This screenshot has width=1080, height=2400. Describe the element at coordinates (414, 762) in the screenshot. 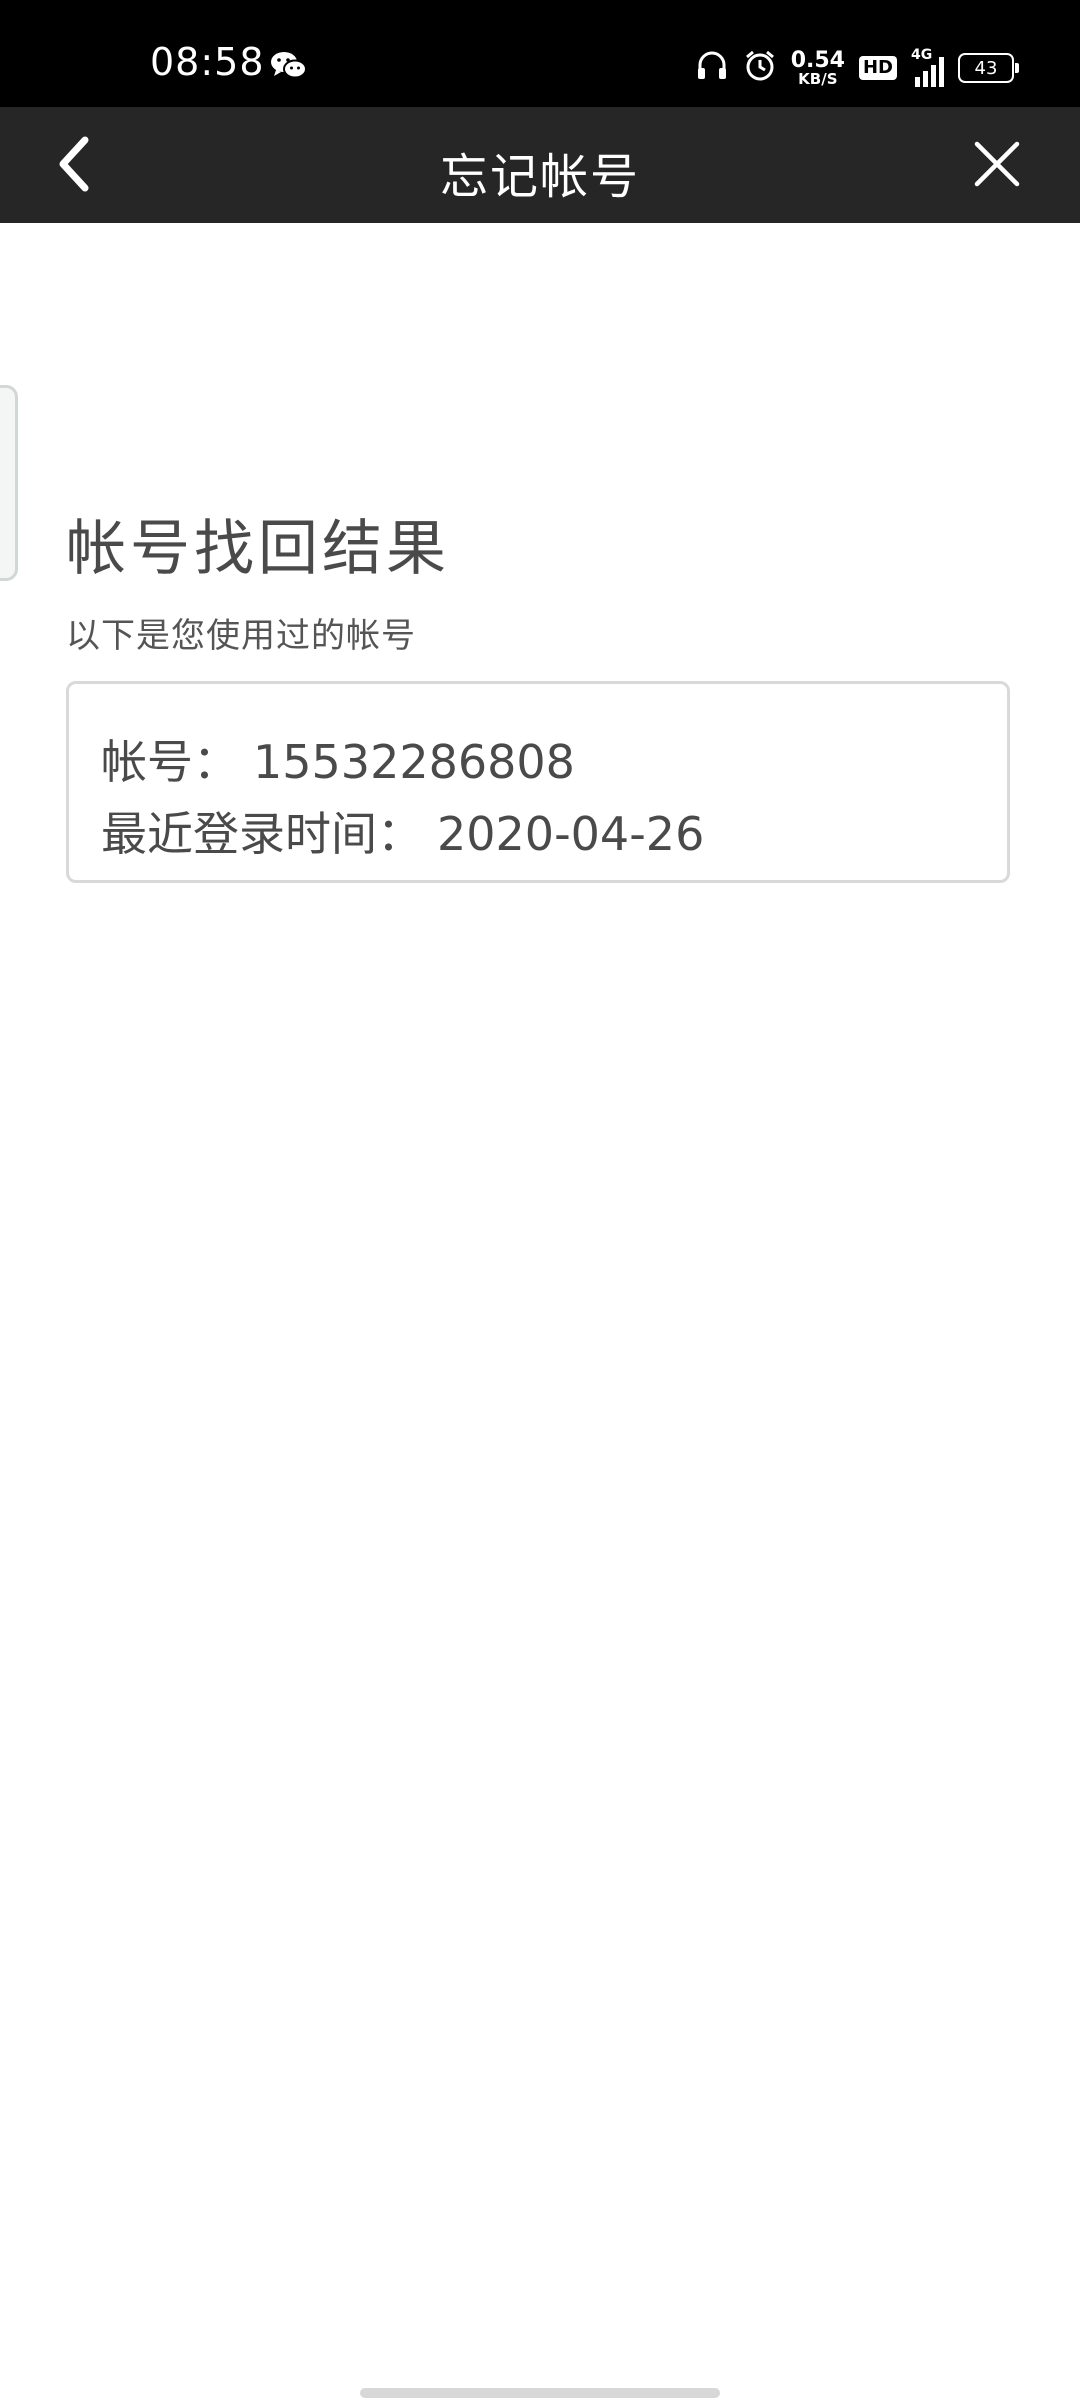

I see `account-value: 15532286808` at that location.